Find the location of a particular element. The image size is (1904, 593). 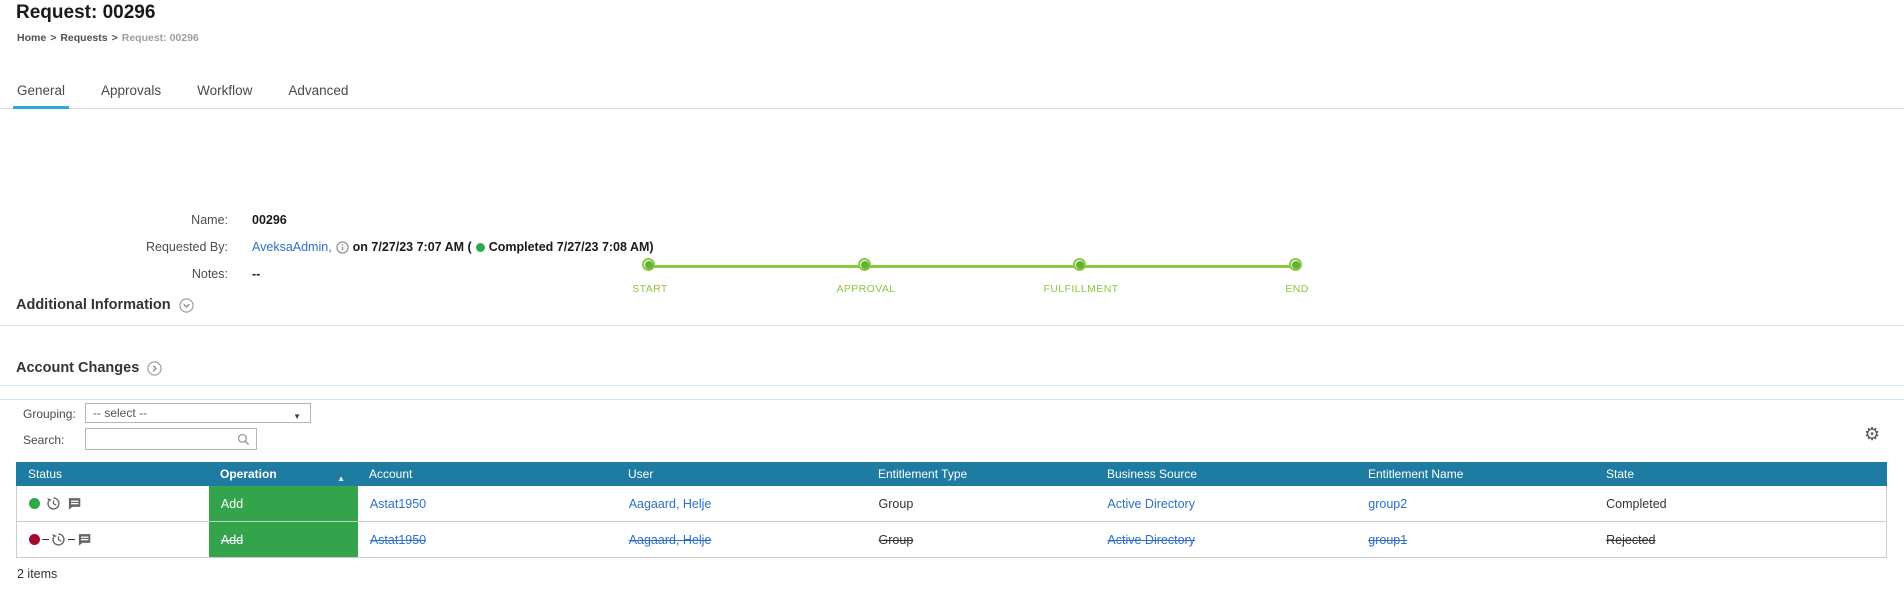

search-input is located at coordinates (158, 439).